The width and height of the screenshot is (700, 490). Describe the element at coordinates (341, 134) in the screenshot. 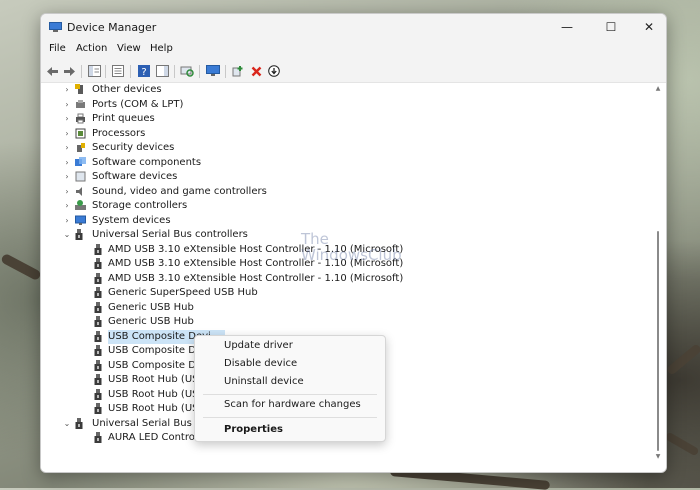

I see `tree-category-row: › Processors` at that location.